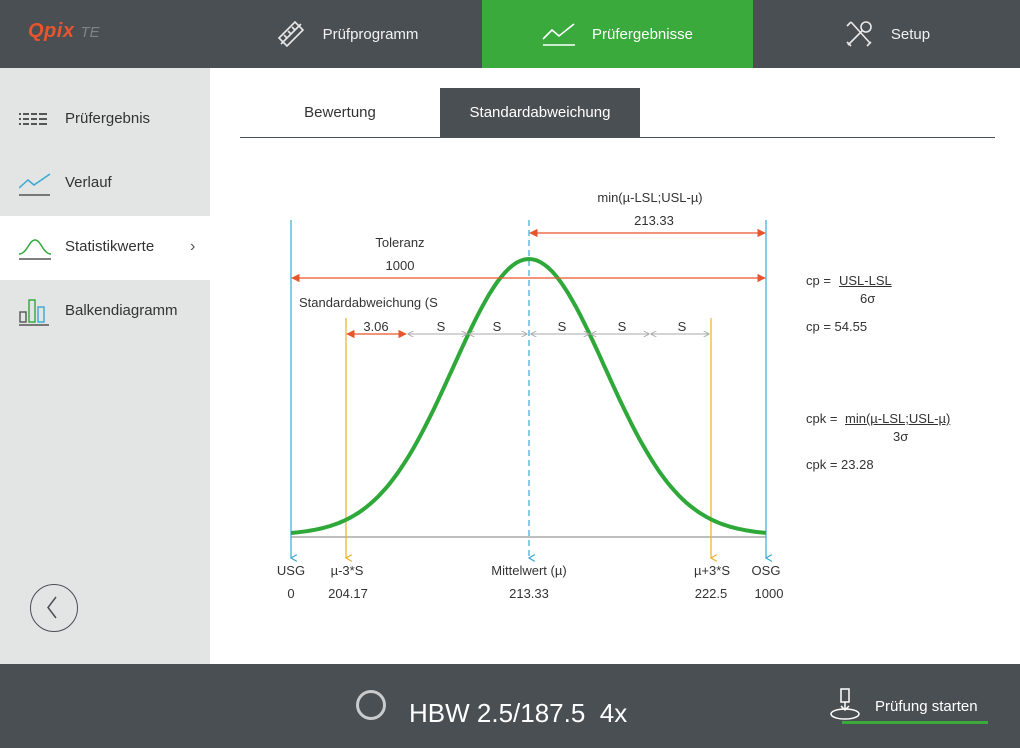 This screenshot has width=1020, height=748. What do you see at coordinates (859, 34) in the screenshot?
I see `tools-icon` at bounding box center [859, 34].